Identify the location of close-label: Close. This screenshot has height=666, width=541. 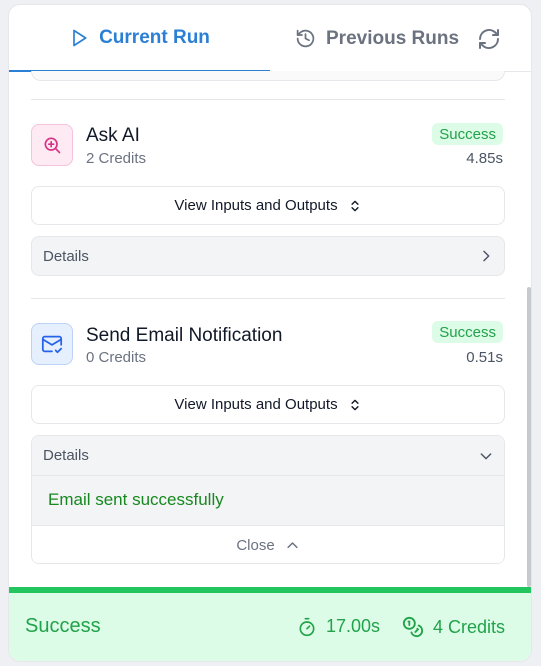
(255, 545).